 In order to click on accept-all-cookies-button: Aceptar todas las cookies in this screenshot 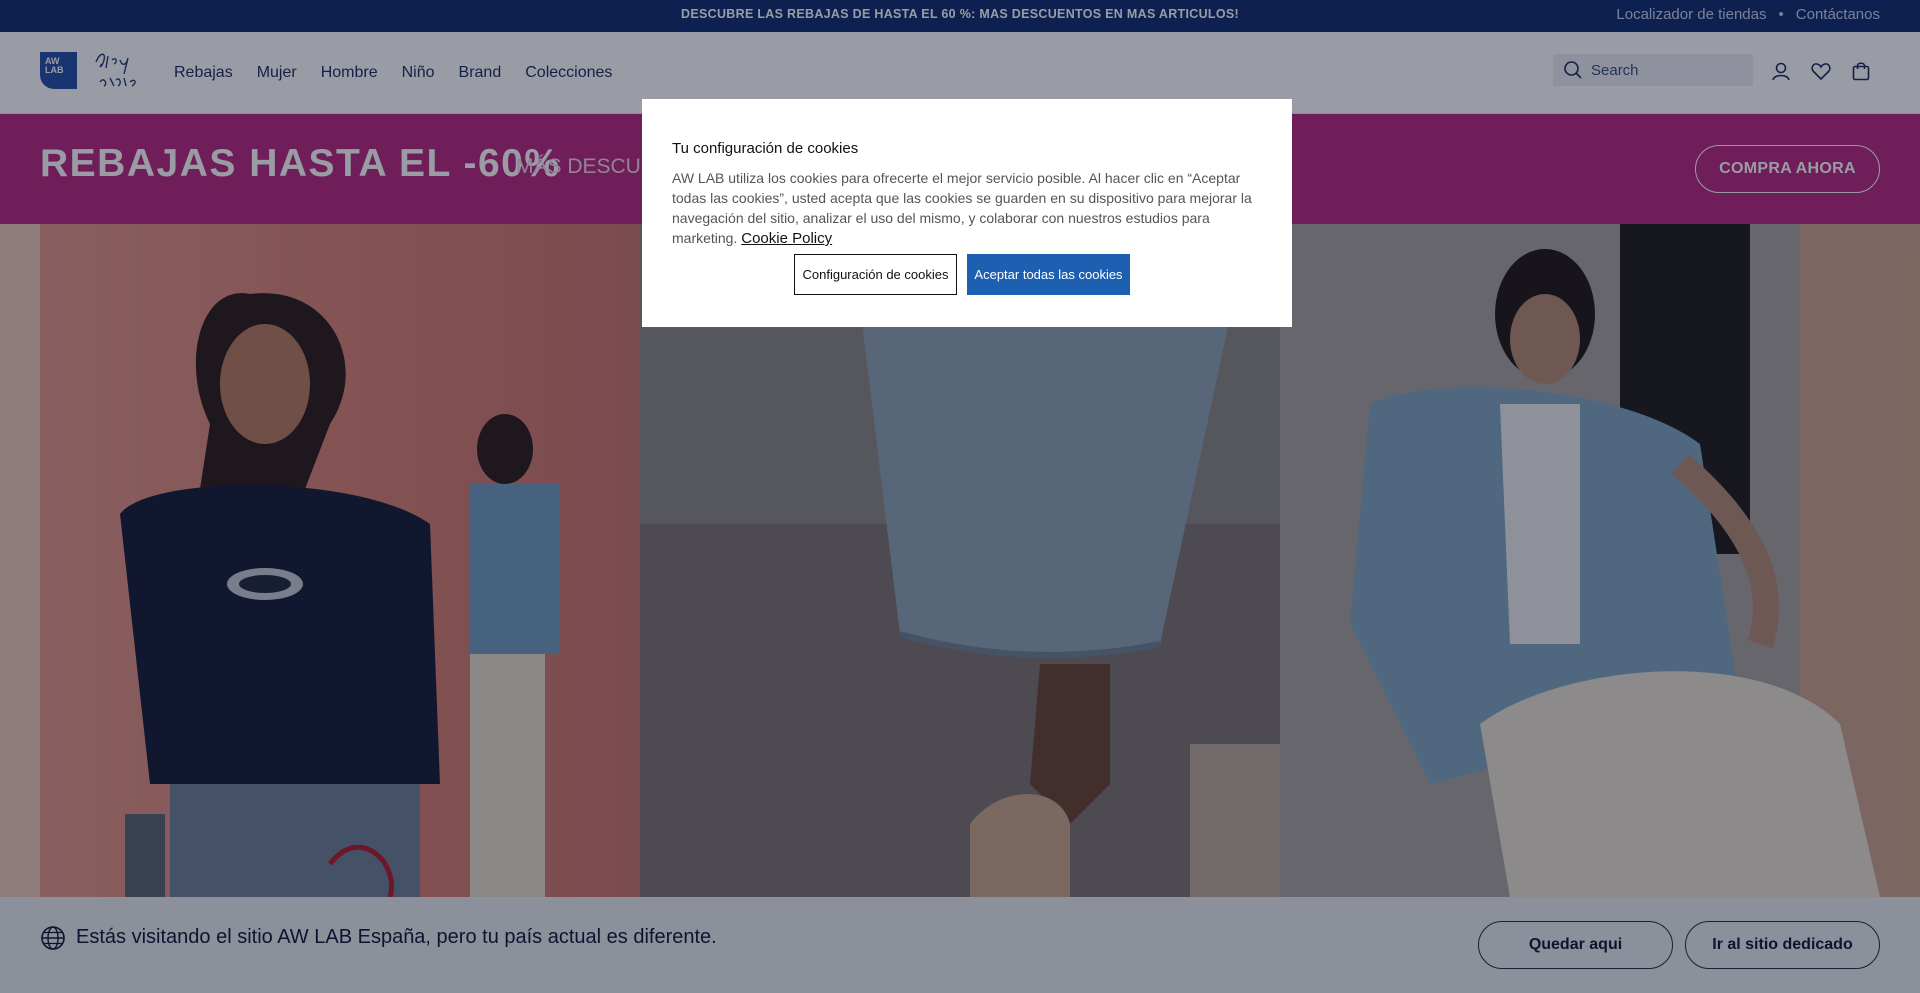, I will do `click(1048, 274)`.